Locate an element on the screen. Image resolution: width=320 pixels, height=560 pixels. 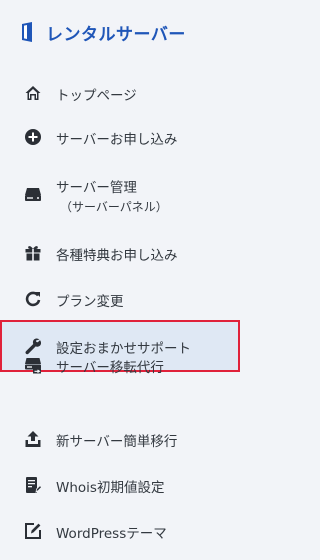
sidebar-item-label: サーバーお申し込み is located at coordinates (117, 140).